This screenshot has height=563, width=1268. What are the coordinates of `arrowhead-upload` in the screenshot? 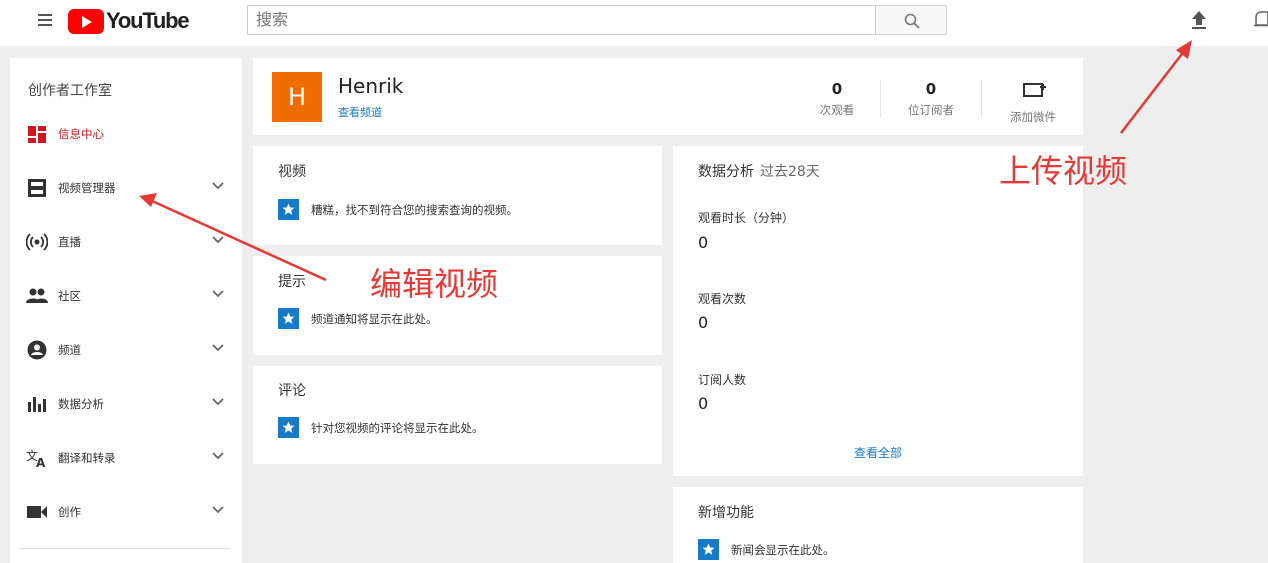 It's located at (1184, 49).